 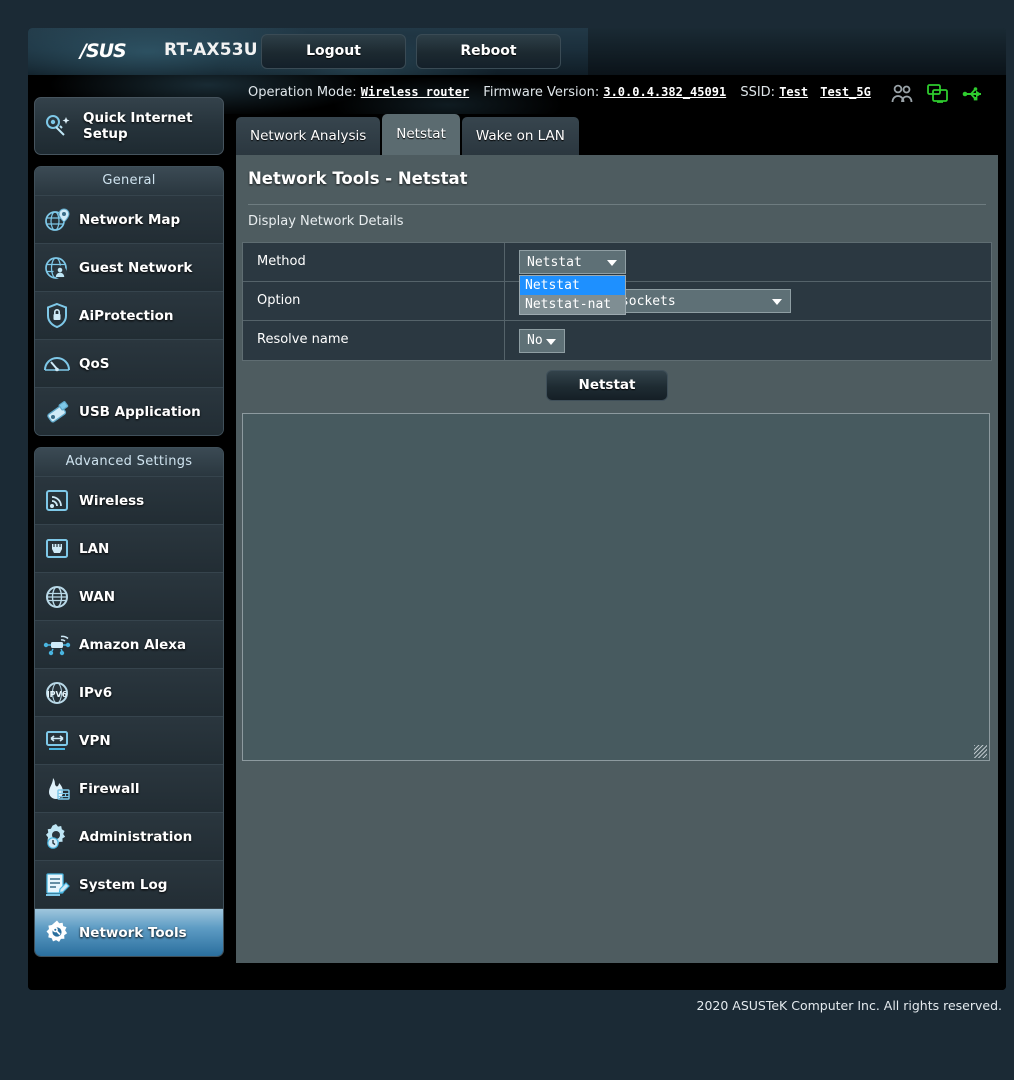 What do you see at coordinates (57, 837) in the screenshot?
I see `administration-gear-icon` at bounding box center [57, 837].